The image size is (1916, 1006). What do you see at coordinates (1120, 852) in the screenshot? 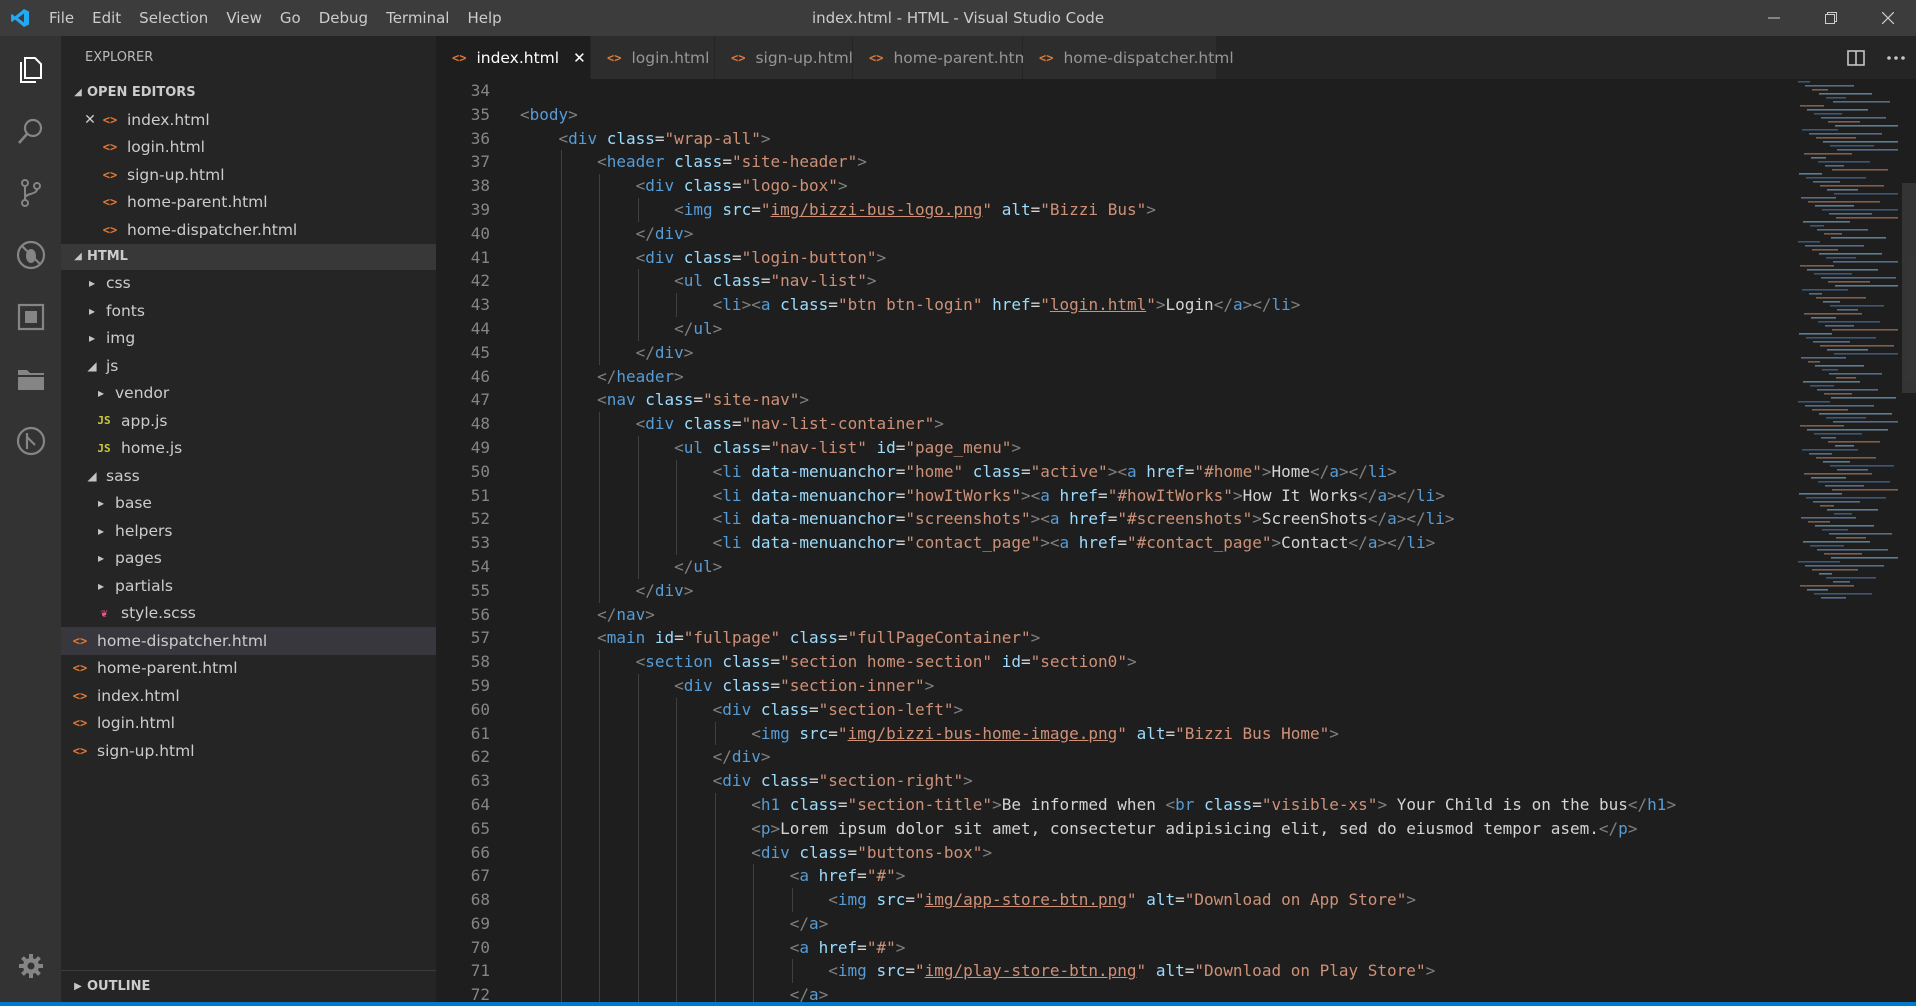
I see `code-line: <div class="buttons-box">` at bounding box center [1120, 852].